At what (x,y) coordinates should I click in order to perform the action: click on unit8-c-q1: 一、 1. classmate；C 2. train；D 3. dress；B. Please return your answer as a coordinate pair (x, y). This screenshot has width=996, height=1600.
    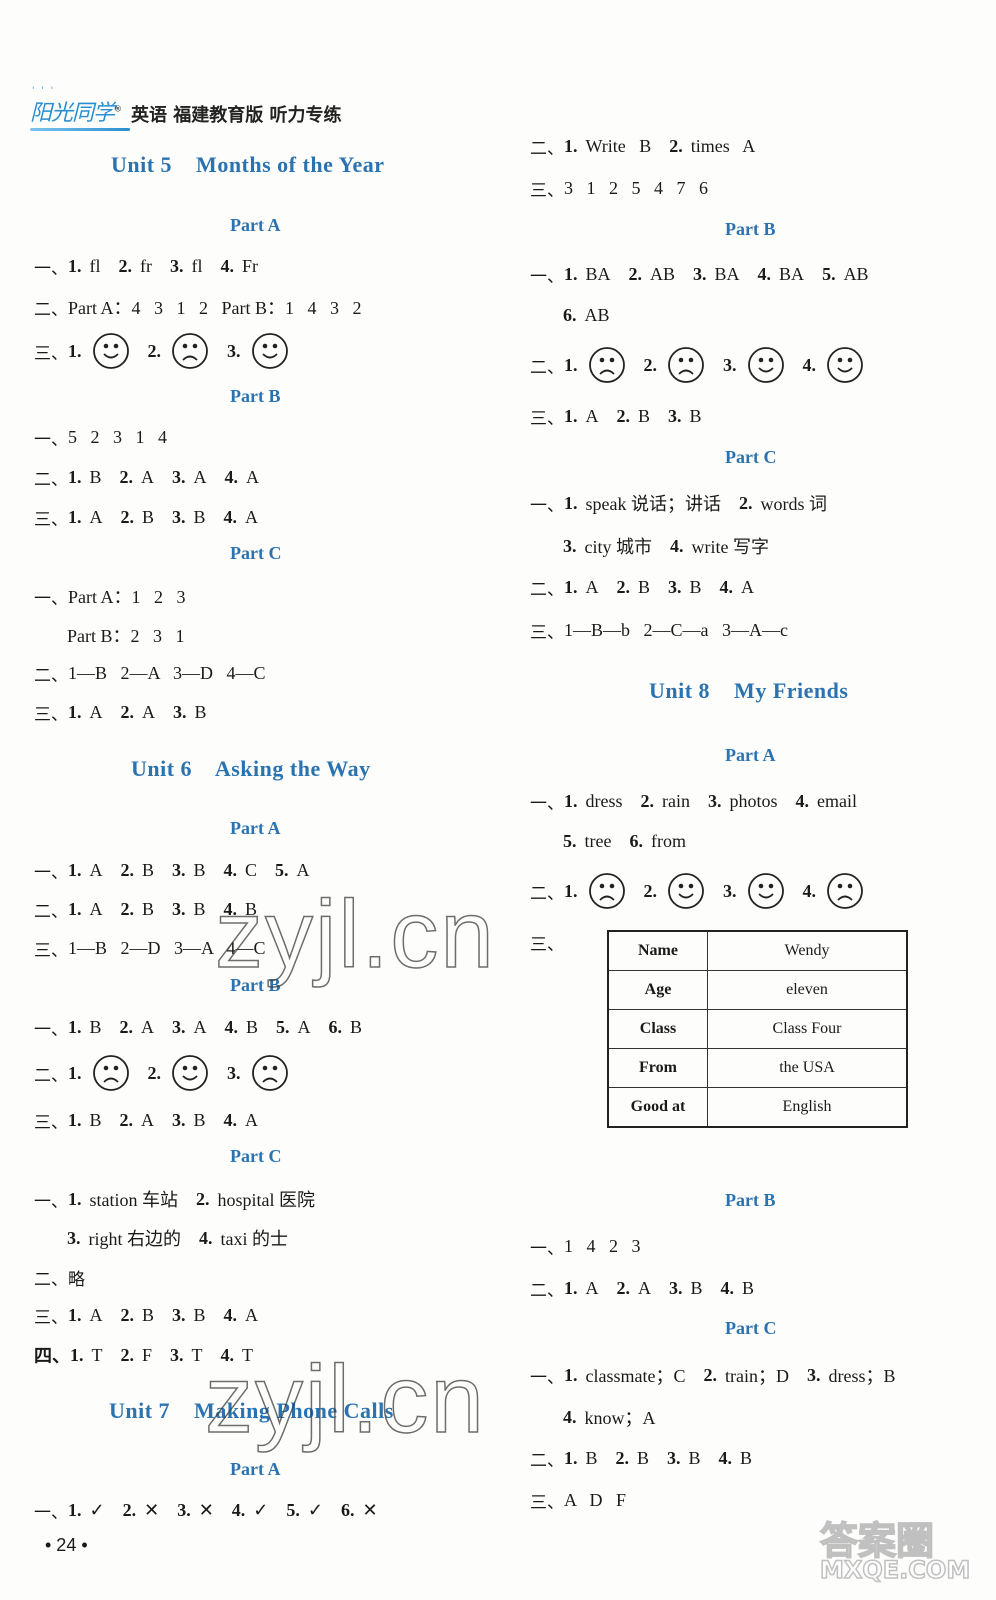
    Looking at the image, I should click on (713, 1376).